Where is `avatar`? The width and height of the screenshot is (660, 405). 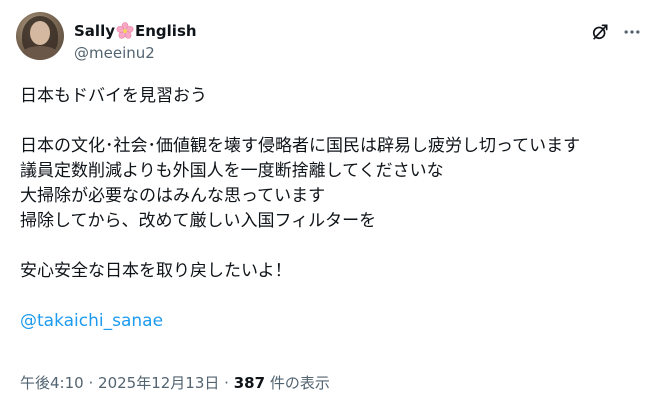 avatar is located at coordinates (40, 36).